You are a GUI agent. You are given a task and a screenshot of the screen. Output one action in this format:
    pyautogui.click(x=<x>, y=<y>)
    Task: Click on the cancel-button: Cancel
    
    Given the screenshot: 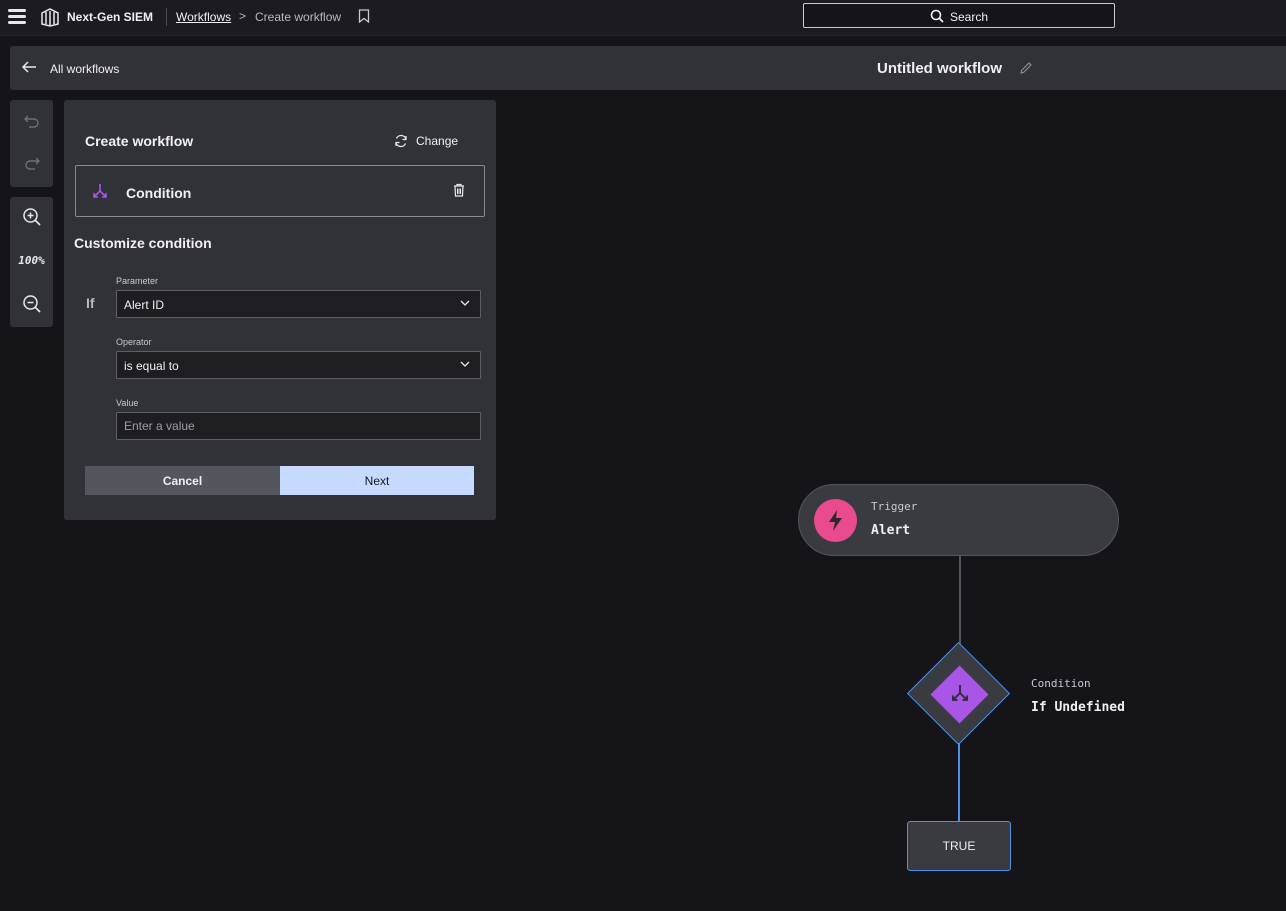 What is the action you would take?
    pyautogui.click(x=182, y=480)
    